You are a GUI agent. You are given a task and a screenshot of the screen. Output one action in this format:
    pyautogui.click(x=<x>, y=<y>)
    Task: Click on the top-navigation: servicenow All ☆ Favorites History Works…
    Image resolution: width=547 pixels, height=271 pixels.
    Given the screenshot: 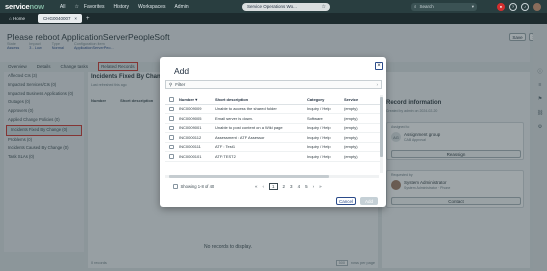 What is the action you would take?
    pyautogui.click(x=273, y=6)
    